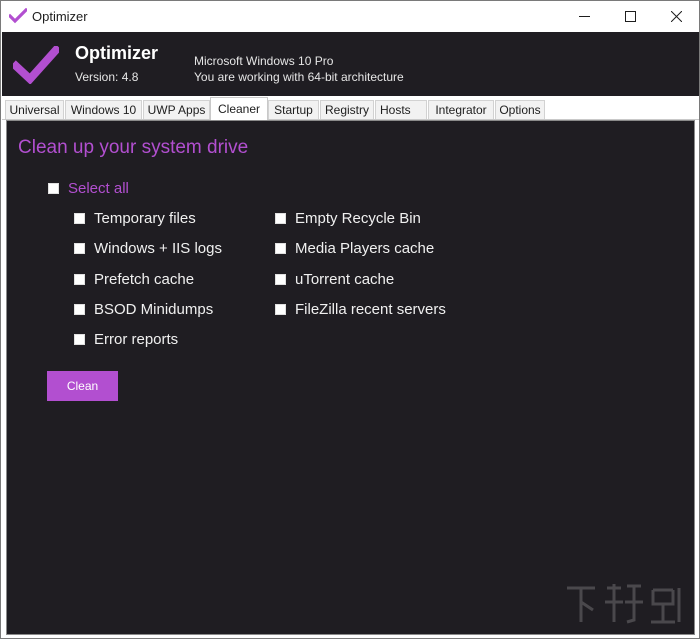 This screenshot has width=700, height=639. I want to click on architecture-info: You are working with 64-bit architecture, so click(299, 77).